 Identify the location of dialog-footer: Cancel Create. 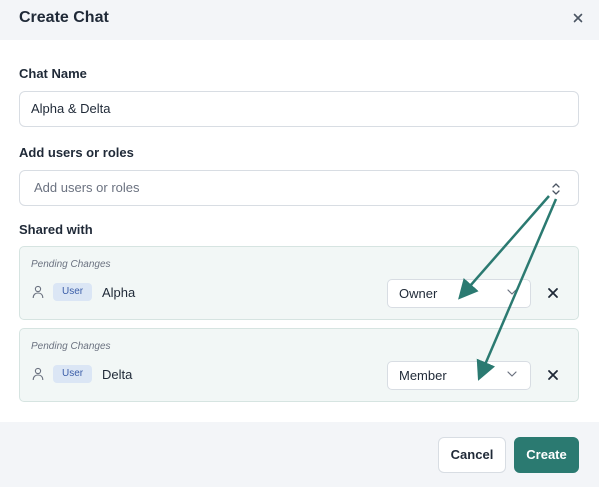
(299, 454).